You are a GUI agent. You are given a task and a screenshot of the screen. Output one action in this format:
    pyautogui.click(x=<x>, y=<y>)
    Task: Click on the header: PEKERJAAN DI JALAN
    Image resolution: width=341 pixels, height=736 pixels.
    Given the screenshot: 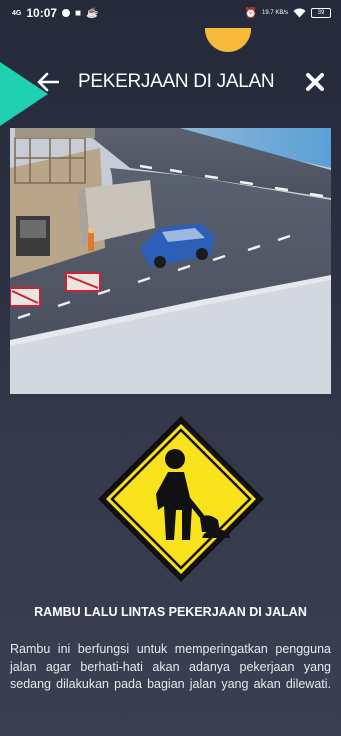 What is the action you would take?
    pyautogui.click(x=170, y=82)
    